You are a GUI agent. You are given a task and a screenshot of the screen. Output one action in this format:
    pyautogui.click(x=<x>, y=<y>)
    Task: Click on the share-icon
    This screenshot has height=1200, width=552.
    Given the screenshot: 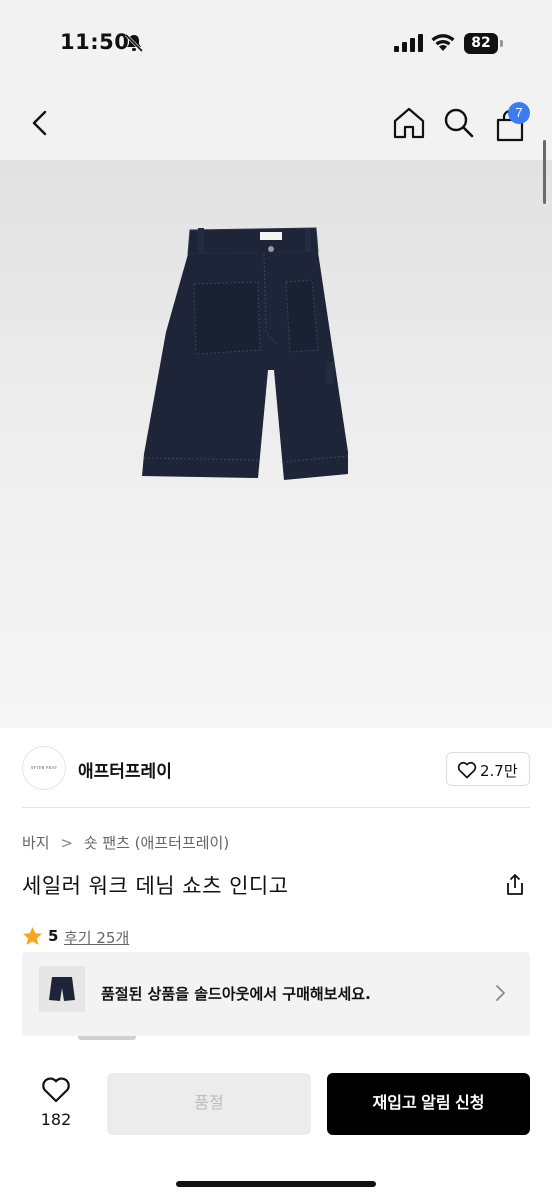 What is the action you would take?
    pyautogui.click(x=515, y=885)
    